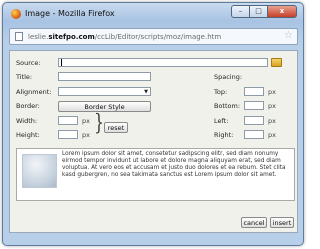 This screenshot has height=249, width=320. What do you see at coordinates (68, 120) in the screenshot?
I see `width-input` at bounding box center [68, 120].